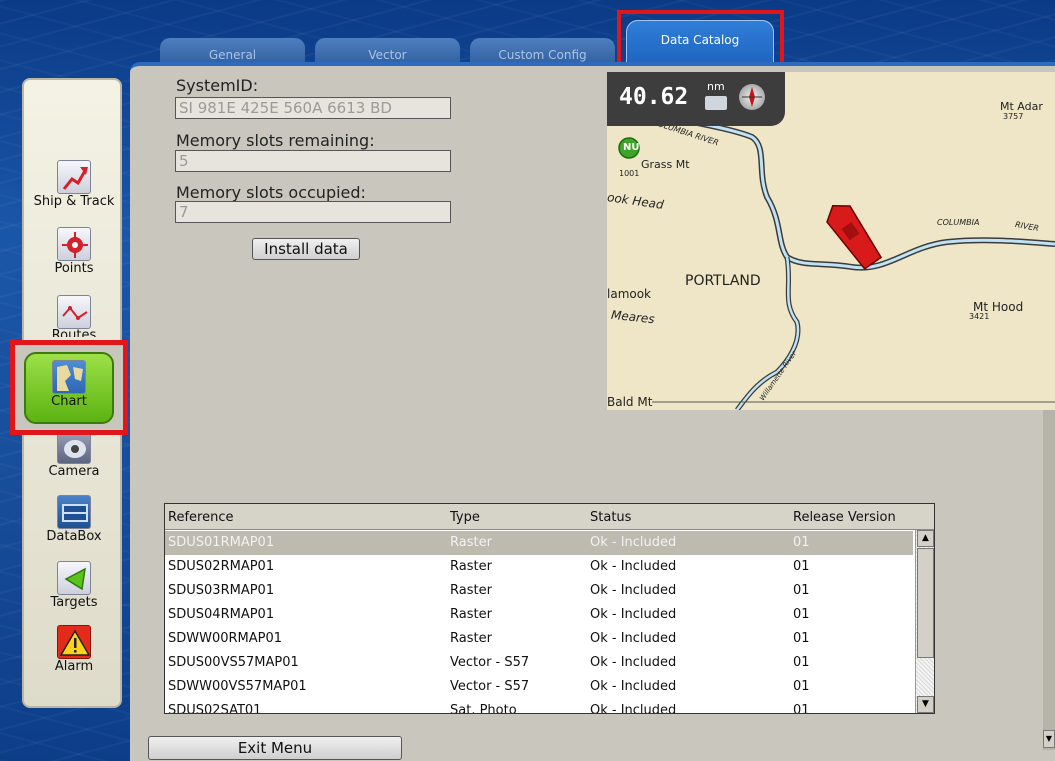 This screenshot has height=761, width=1055. Describe the element at coordinates (539, 639) in the screenshot. I see `table-row: SDWW00RMAP01 Raster Ok - Included 01` at that location.